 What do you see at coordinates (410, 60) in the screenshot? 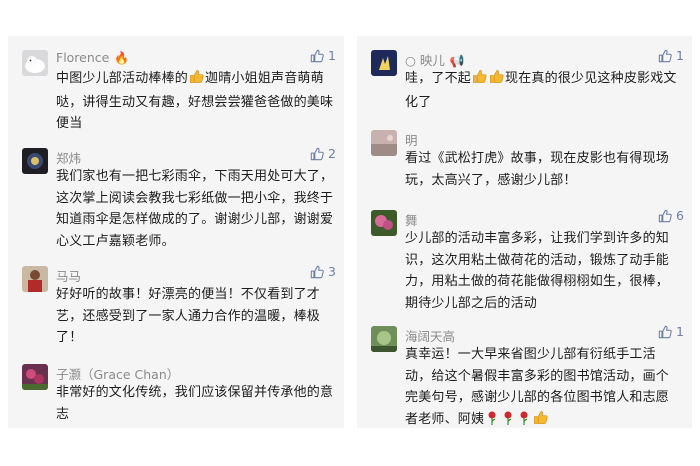
I see `name-prefix: ○` at bounding box center [410, 60].